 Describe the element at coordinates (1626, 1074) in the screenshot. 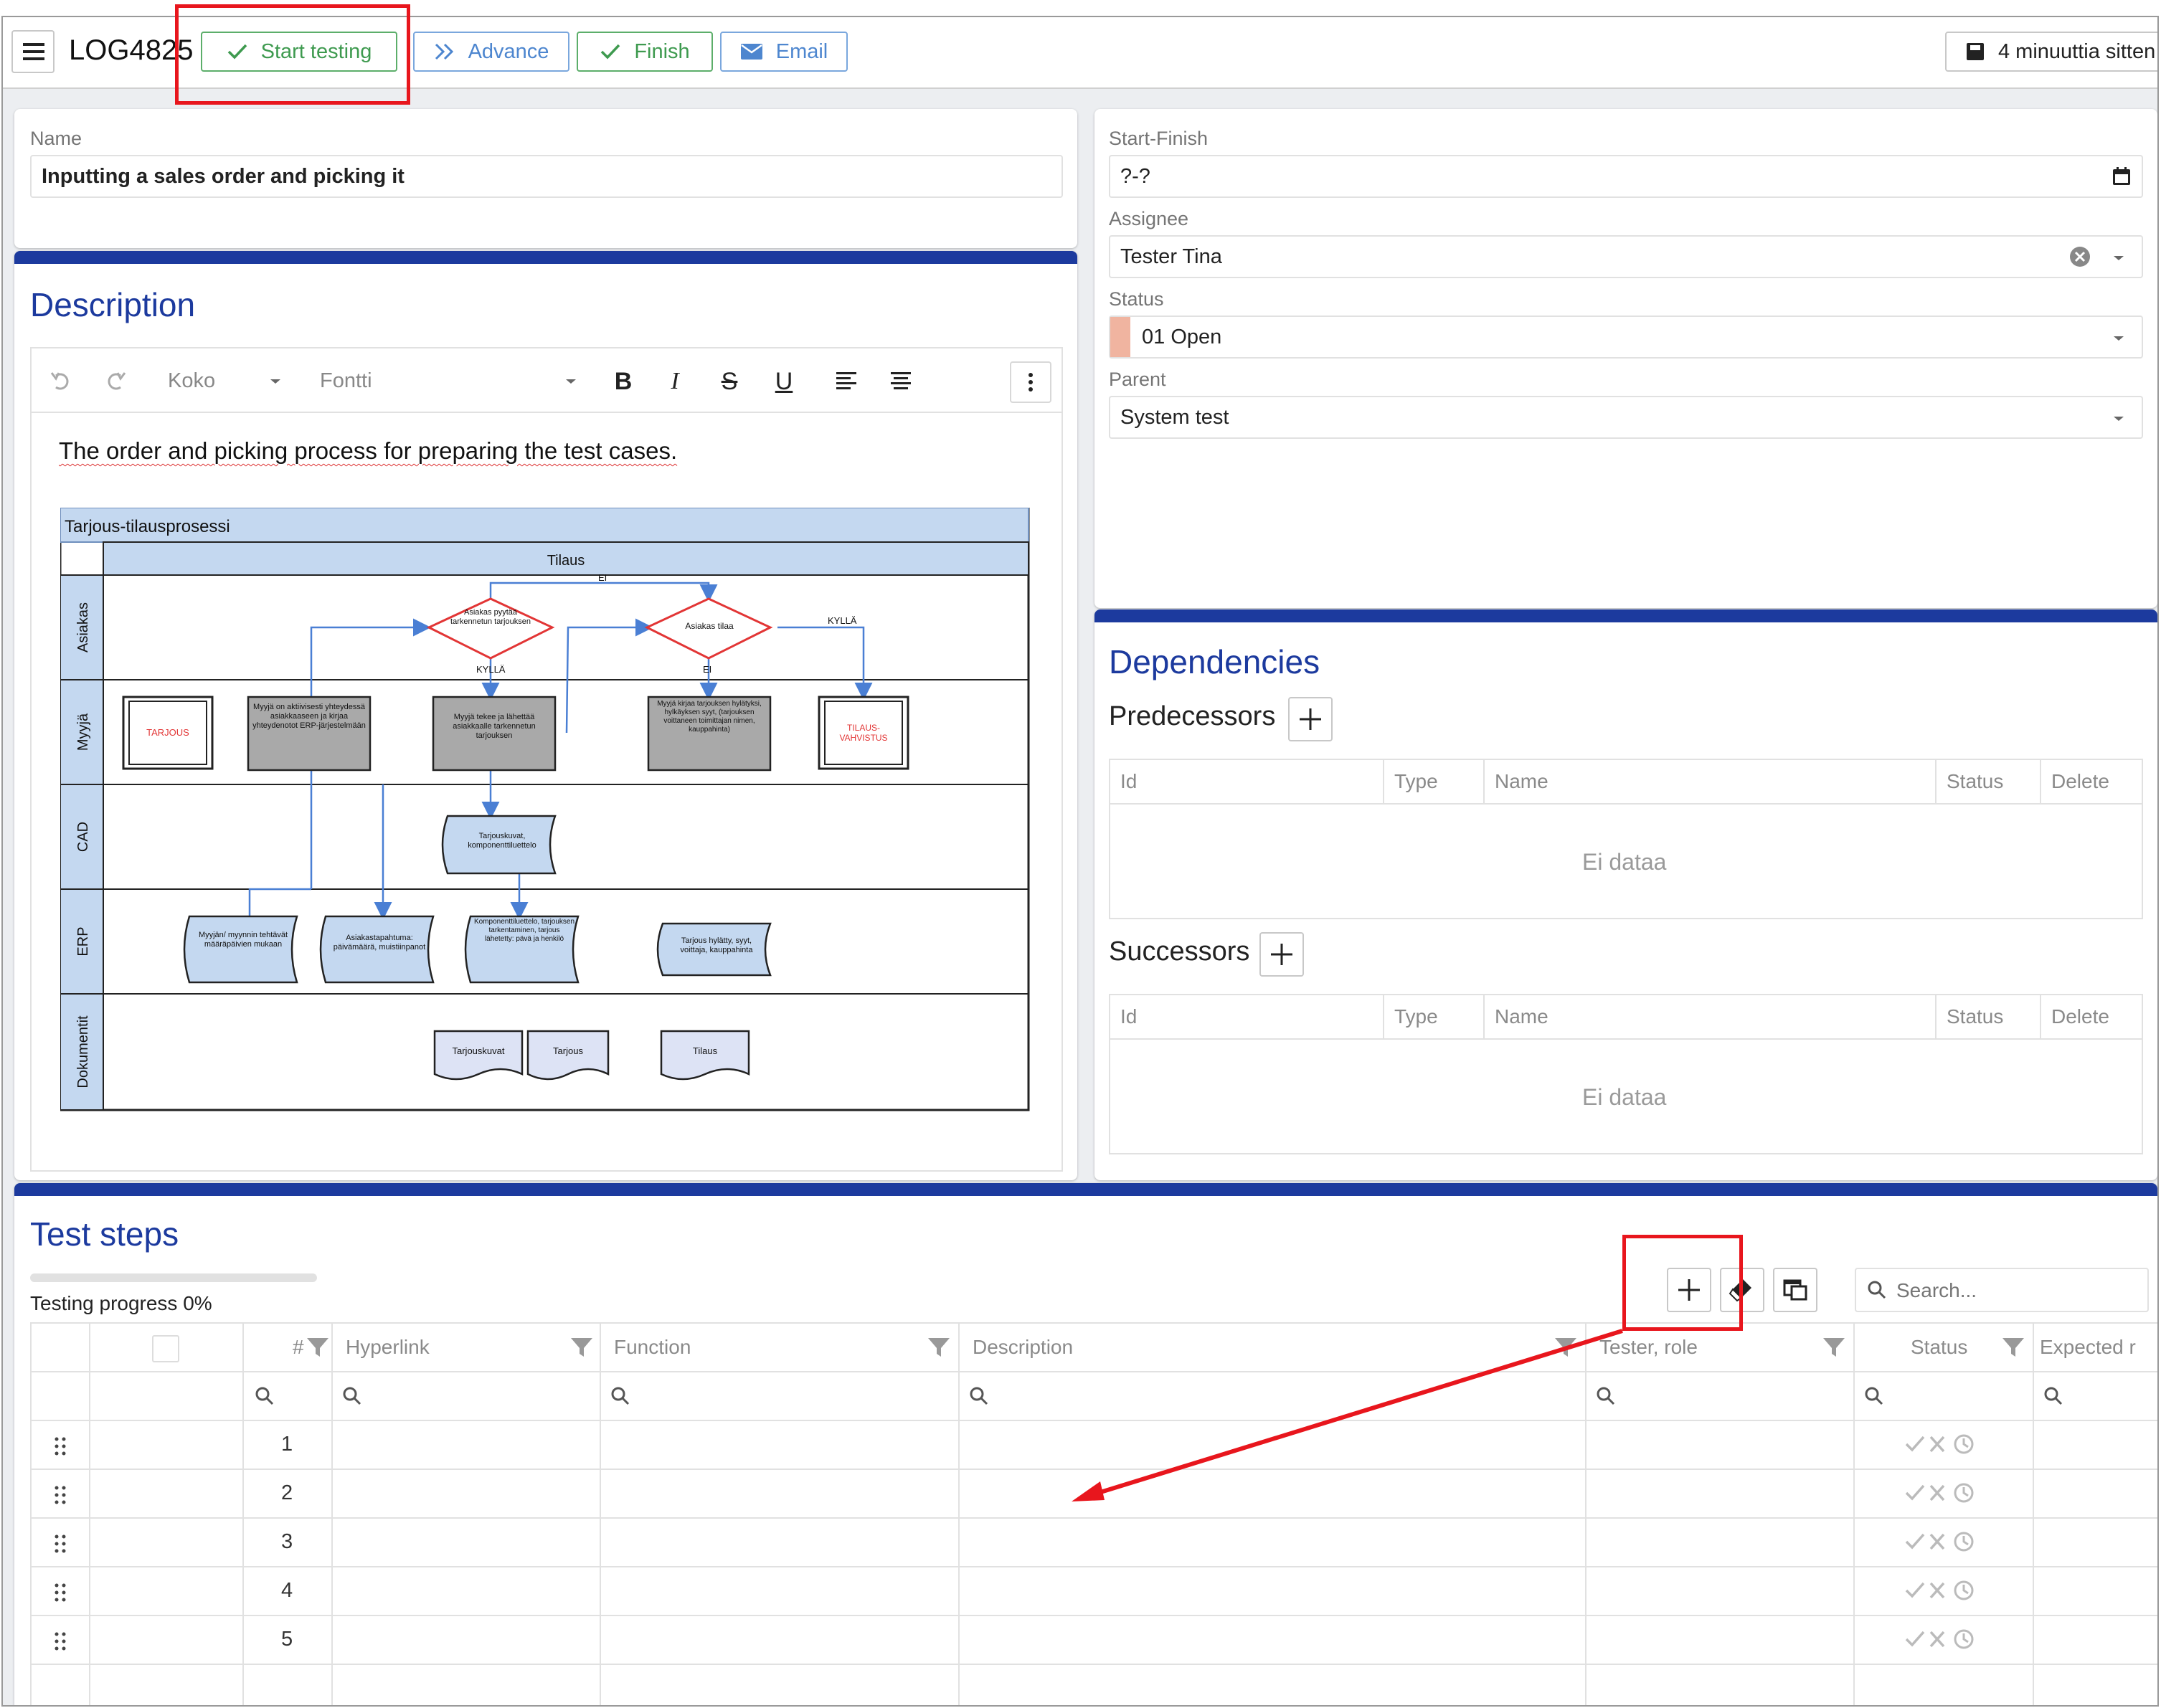

I see `successors-table: Id Type Name Status Delete Ei dataa` at that location.